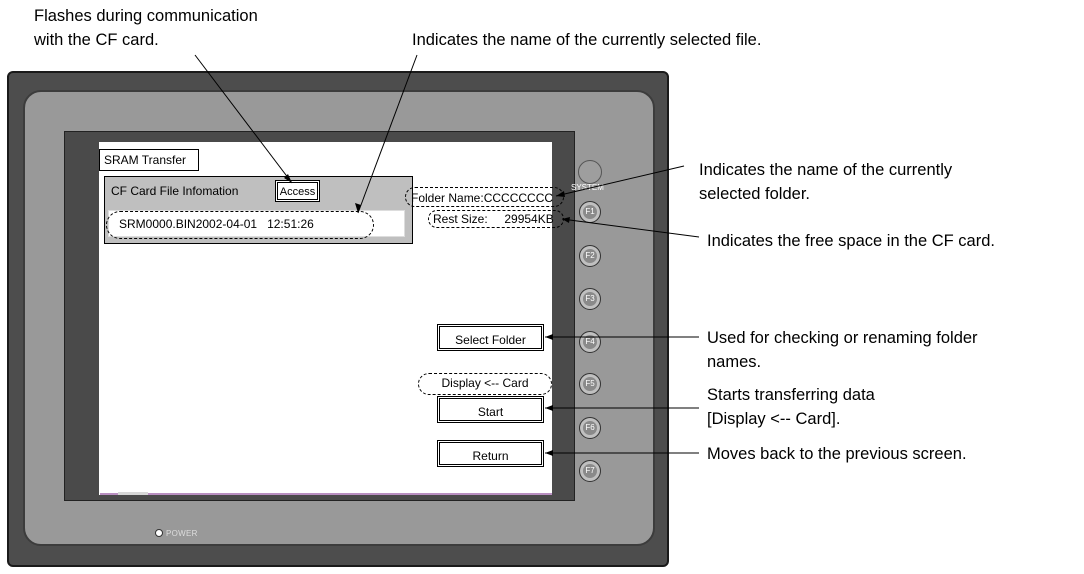 The height and width of the screenshot is (574, 1084). I want to click on arrowhead-select, so click(549, 337).